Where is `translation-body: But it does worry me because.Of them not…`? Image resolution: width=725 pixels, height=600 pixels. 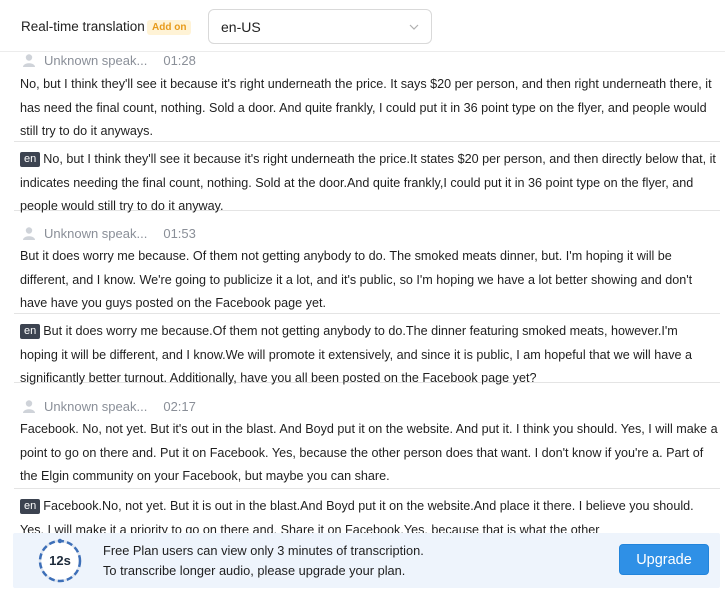
translation-body: But it does worry me because.Of them not… is located at coordinates (356, 354).